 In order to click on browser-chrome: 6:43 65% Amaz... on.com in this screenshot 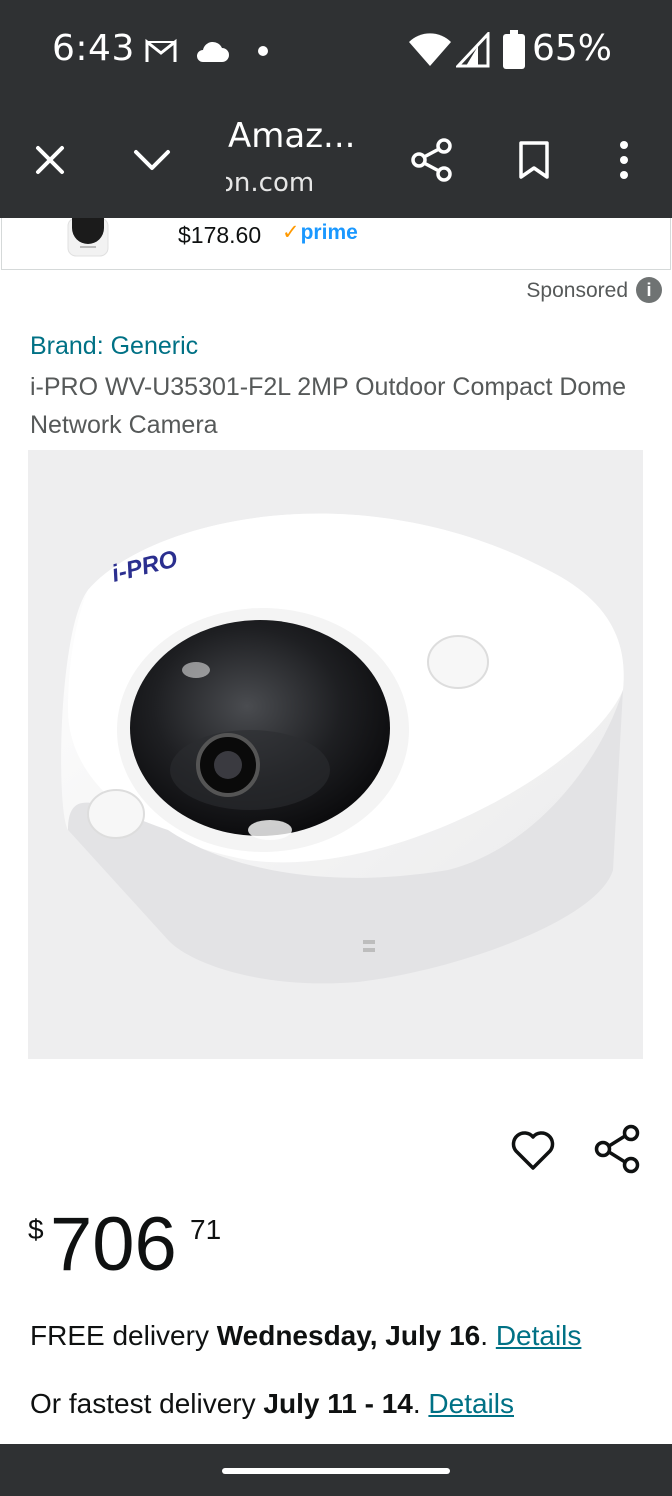, I will do `click(336, 109)`.